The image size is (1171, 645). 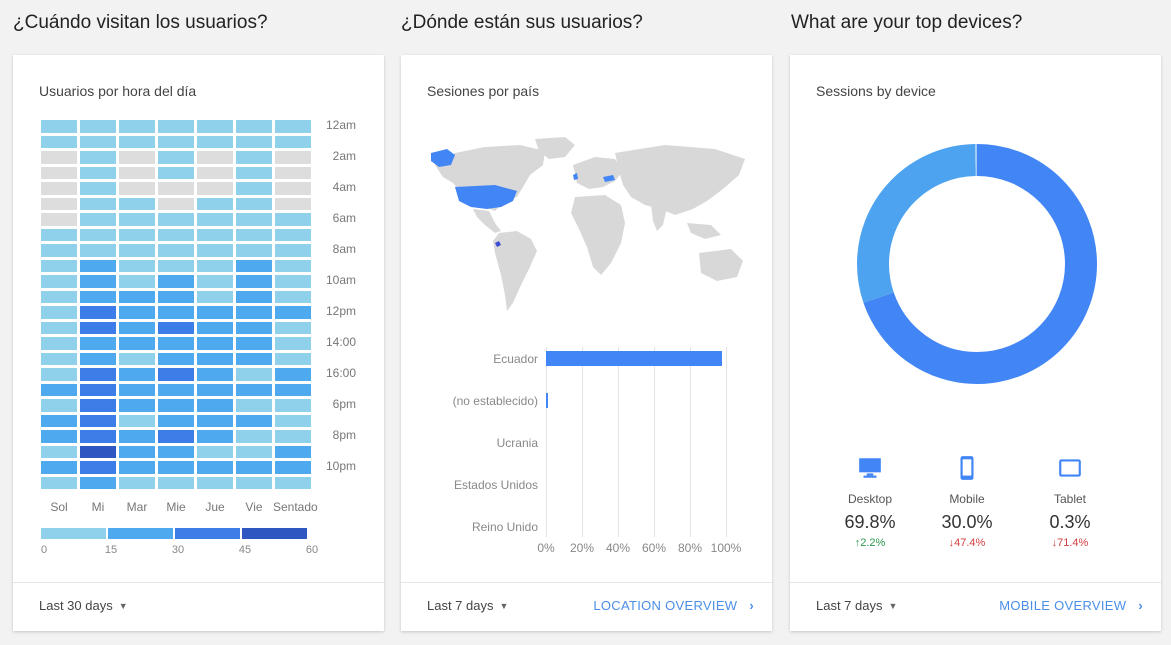 I want to click on mobile-overview-link: MOBILE OVERVIEW ›, so click(x=1071, y=605).